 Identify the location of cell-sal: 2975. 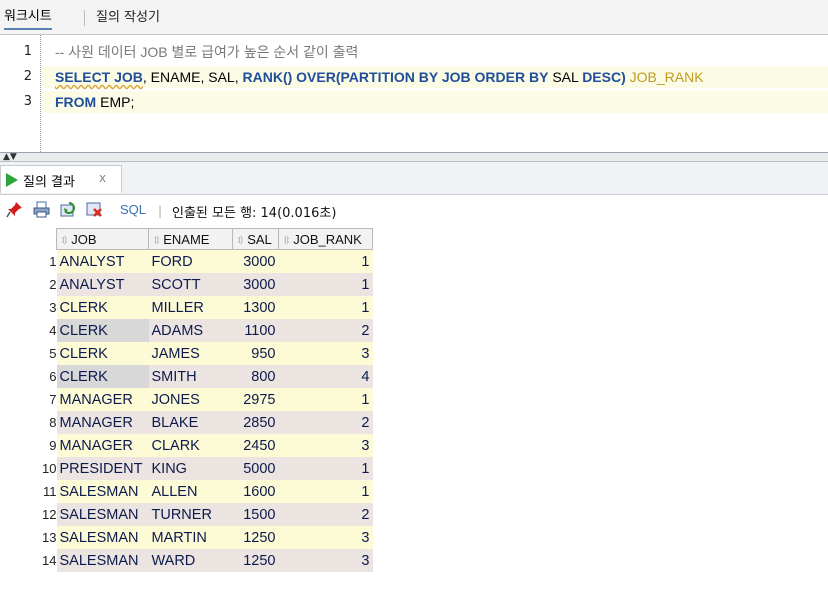
(255, 399).